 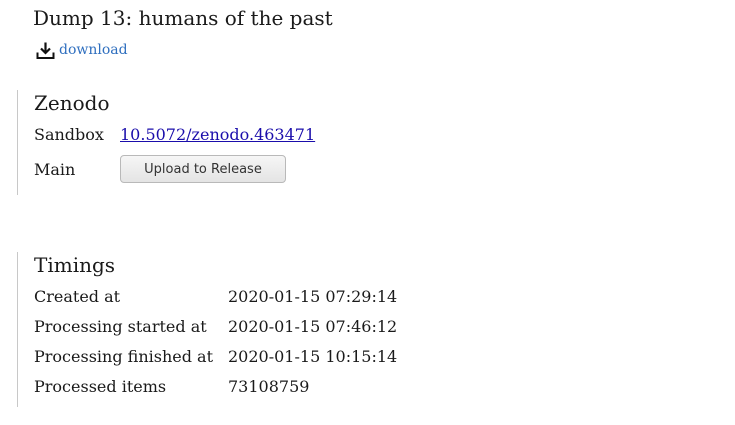 What do you see at coordinates (269, 386) in the screenshot?
I see `timing-value-processed-items: 73108759` at bounding box center [269, 386].